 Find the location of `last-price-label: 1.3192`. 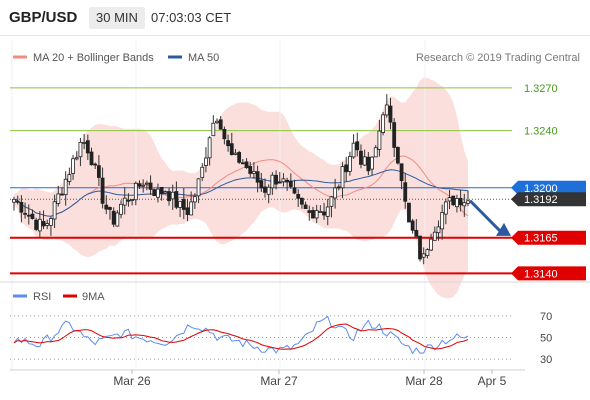

last-price-label: 1.3192 is located at coordinates (541, 200).